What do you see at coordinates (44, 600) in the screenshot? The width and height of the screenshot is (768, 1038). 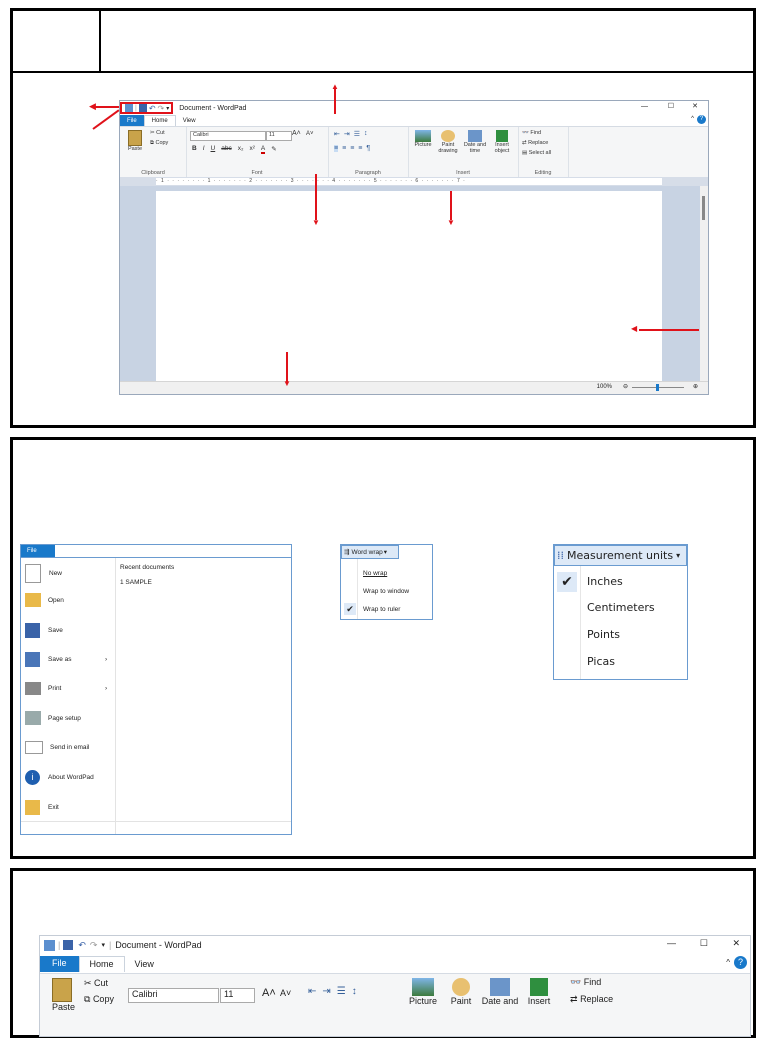 I see `menu-item-open: Open` at bounding box center [44, 600].